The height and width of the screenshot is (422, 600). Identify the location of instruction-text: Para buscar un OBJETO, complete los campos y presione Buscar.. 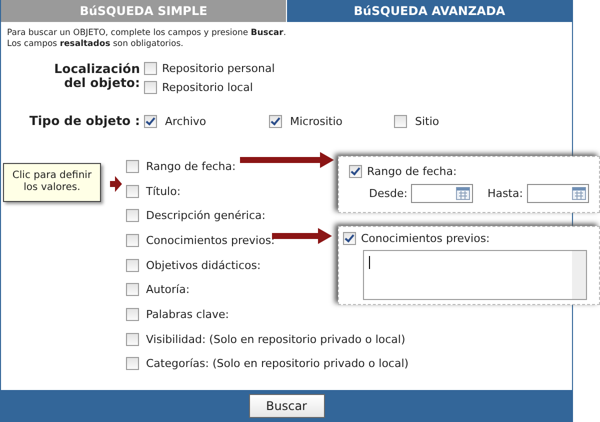
(147, 33).